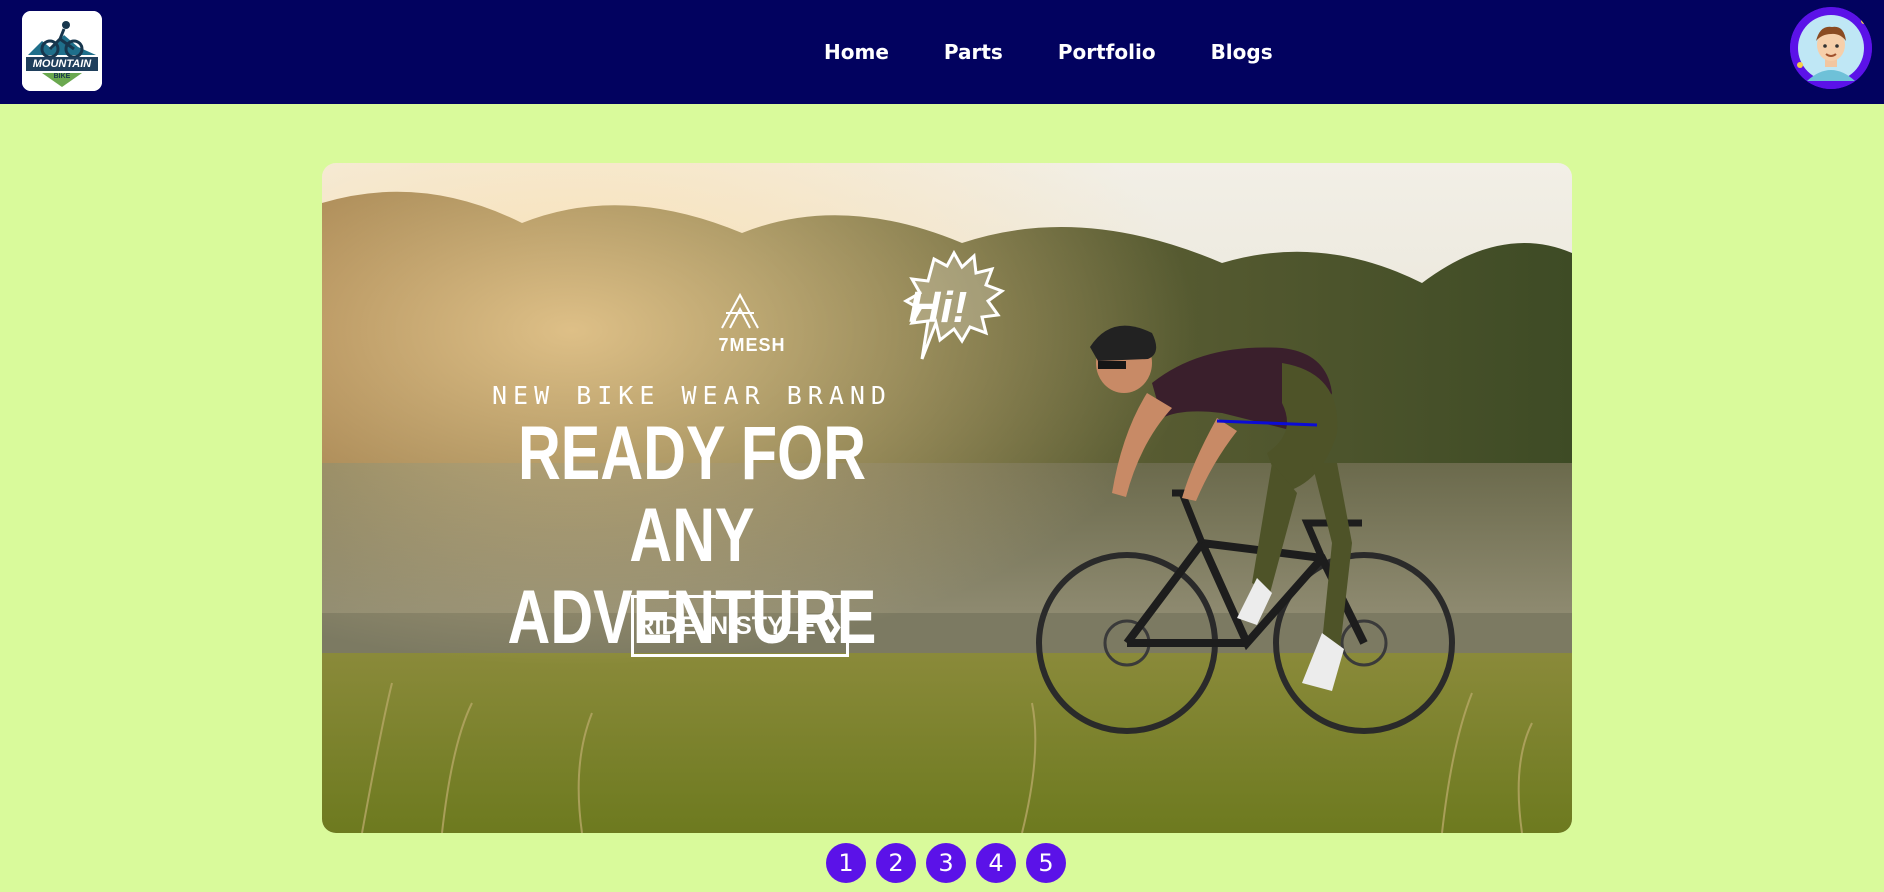 The image size is (1884, 892). I want to click on speech-bubble-text: Hi!, so click(938, 307).